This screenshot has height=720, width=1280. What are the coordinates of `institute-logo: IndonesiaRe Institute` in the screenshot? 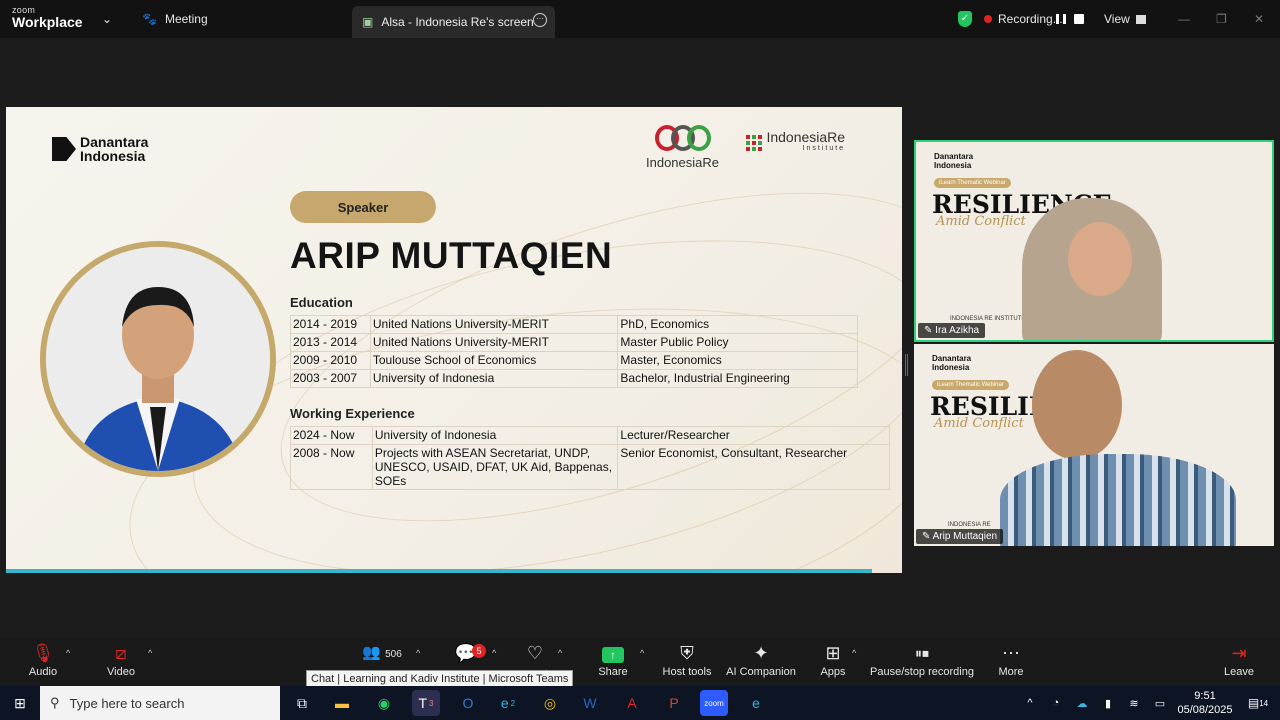 It's located at (795, 142).